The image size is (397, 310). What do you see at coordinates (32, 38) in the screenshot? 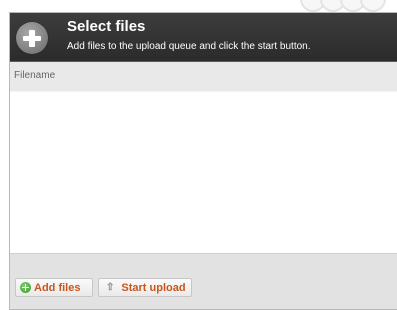
I see `plus-circle-icon` at bounding box center [32, 38].